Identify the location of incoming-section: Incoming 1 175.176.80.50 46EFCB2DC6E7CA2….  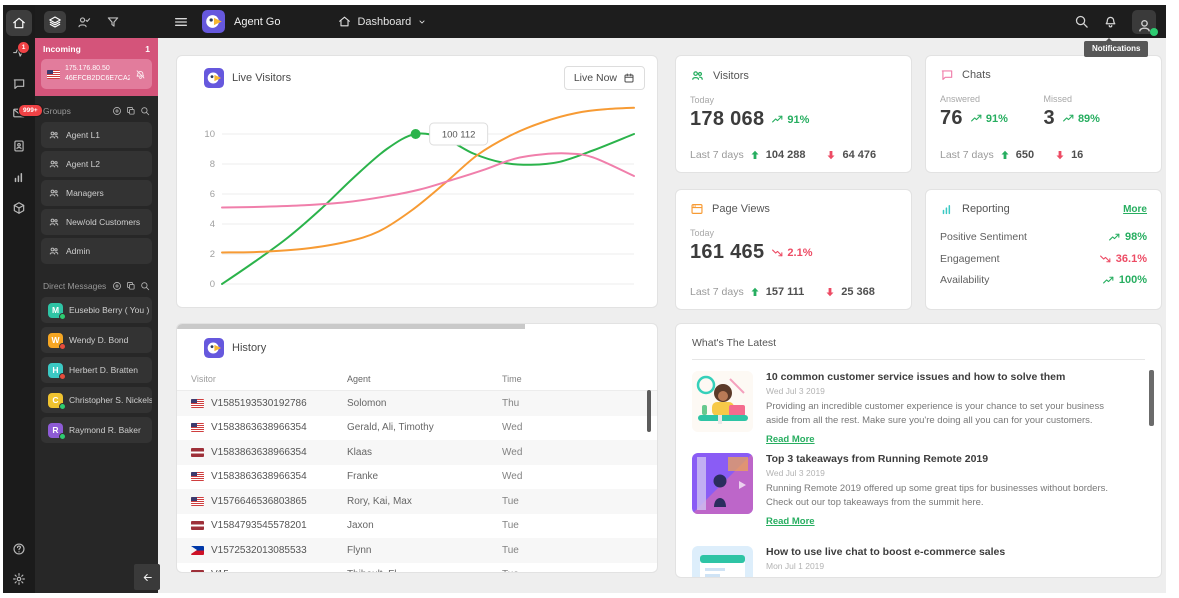
(96, 67).